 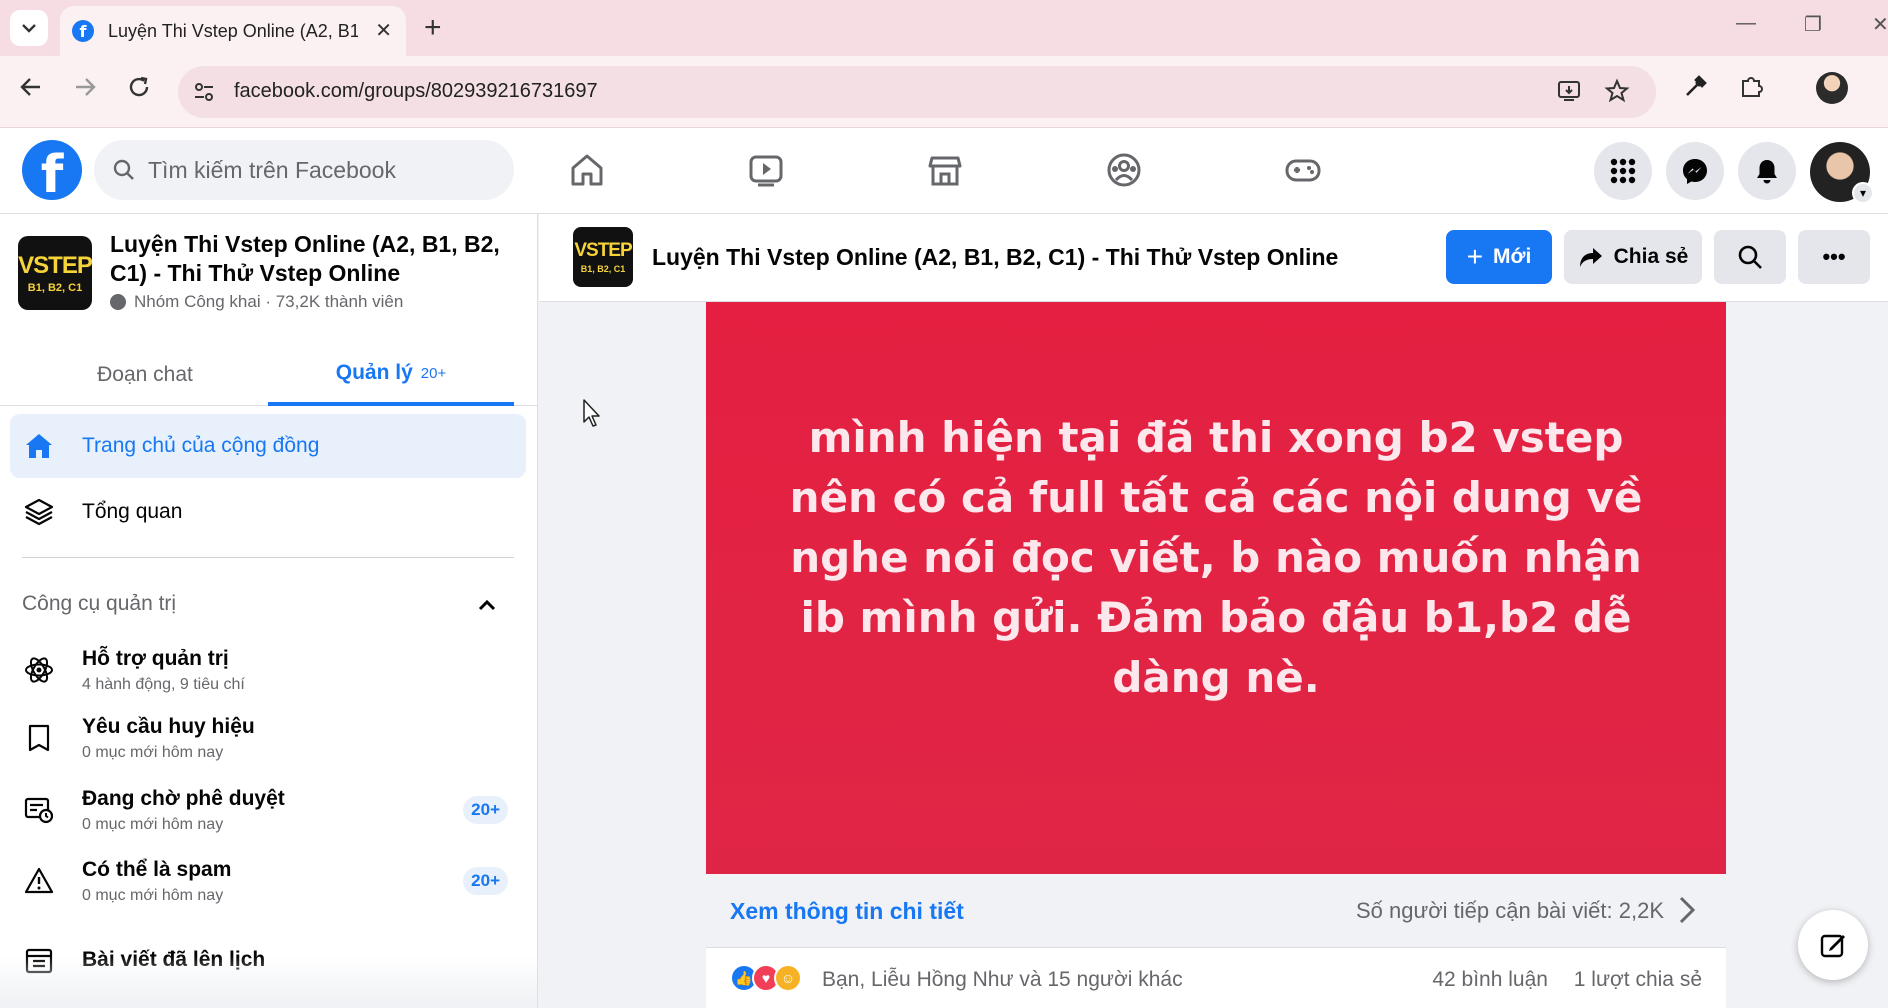 What do you see at coordinates (268, 512) in the screenshot?
I see `sidebar-item-overview: Tổng quan` at bounding box center [268, 512].